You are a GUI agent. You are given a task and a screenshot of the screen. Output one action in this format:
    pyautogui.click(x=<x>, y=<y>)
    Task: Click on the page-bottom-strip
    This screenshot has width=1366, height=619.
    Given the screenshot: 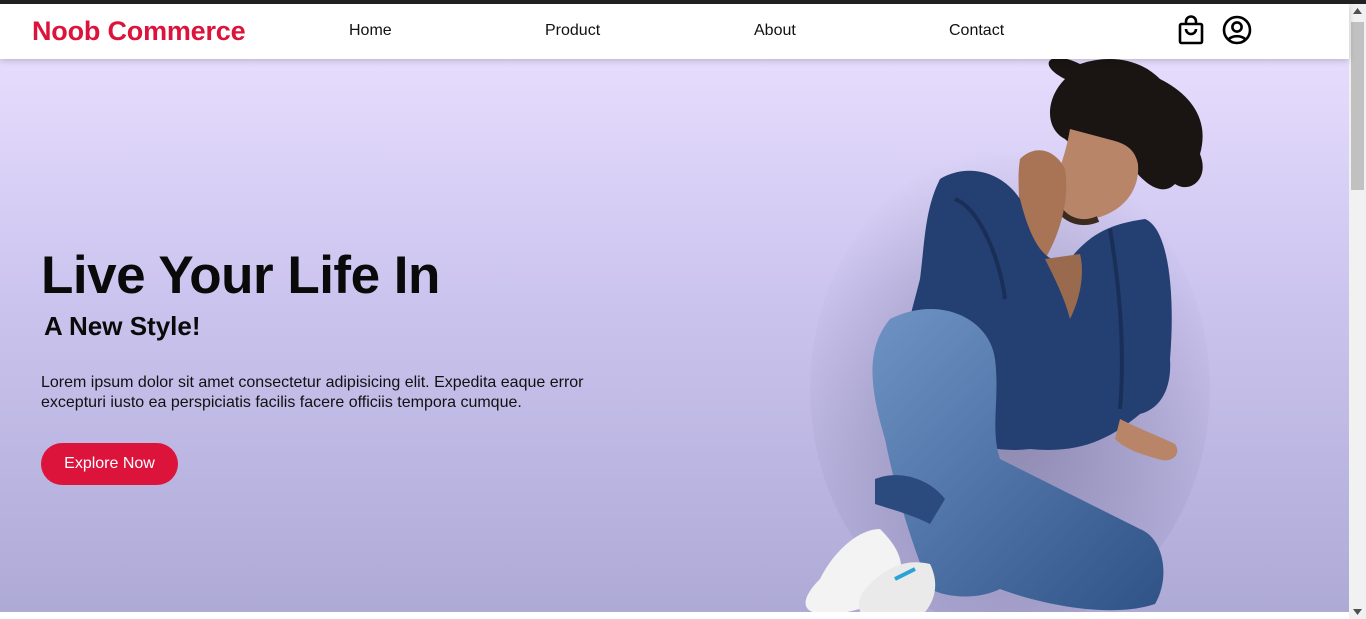 What is the action you would take?
    pyautogui.click(x=674, y=615)
    